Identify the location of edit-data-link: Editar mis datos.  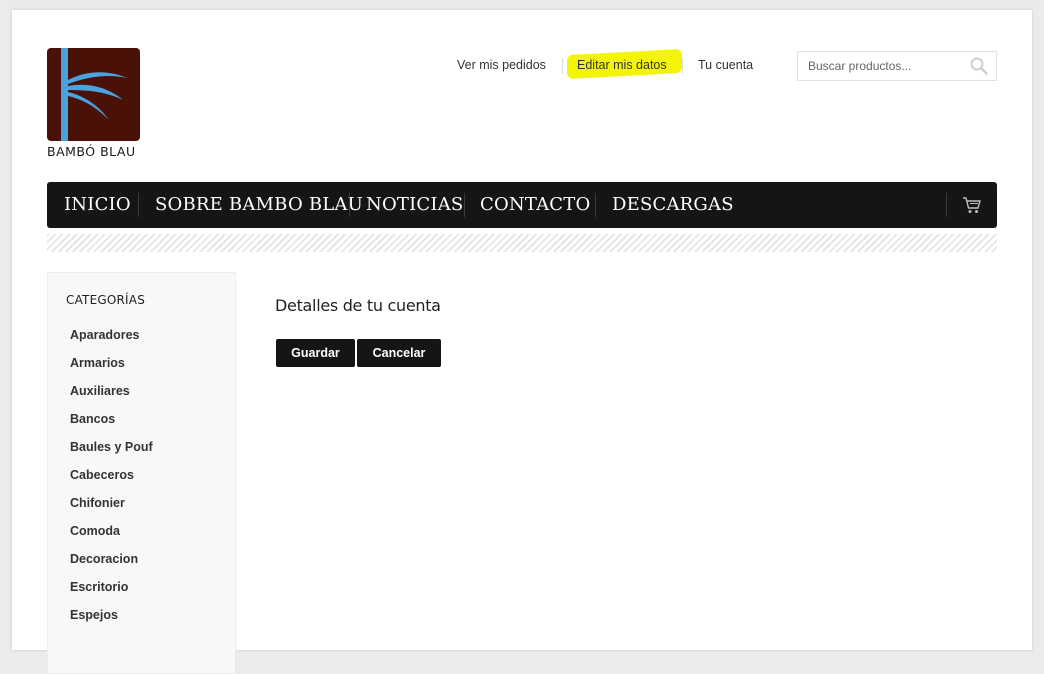
(622, 65).